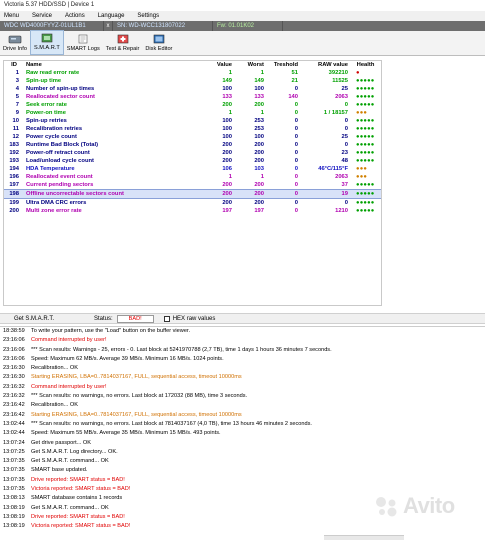  Describe the element at coordinates (46, 42) in the screenshot. I see `smart-tab-button: S.M.A.R.T` at that location.